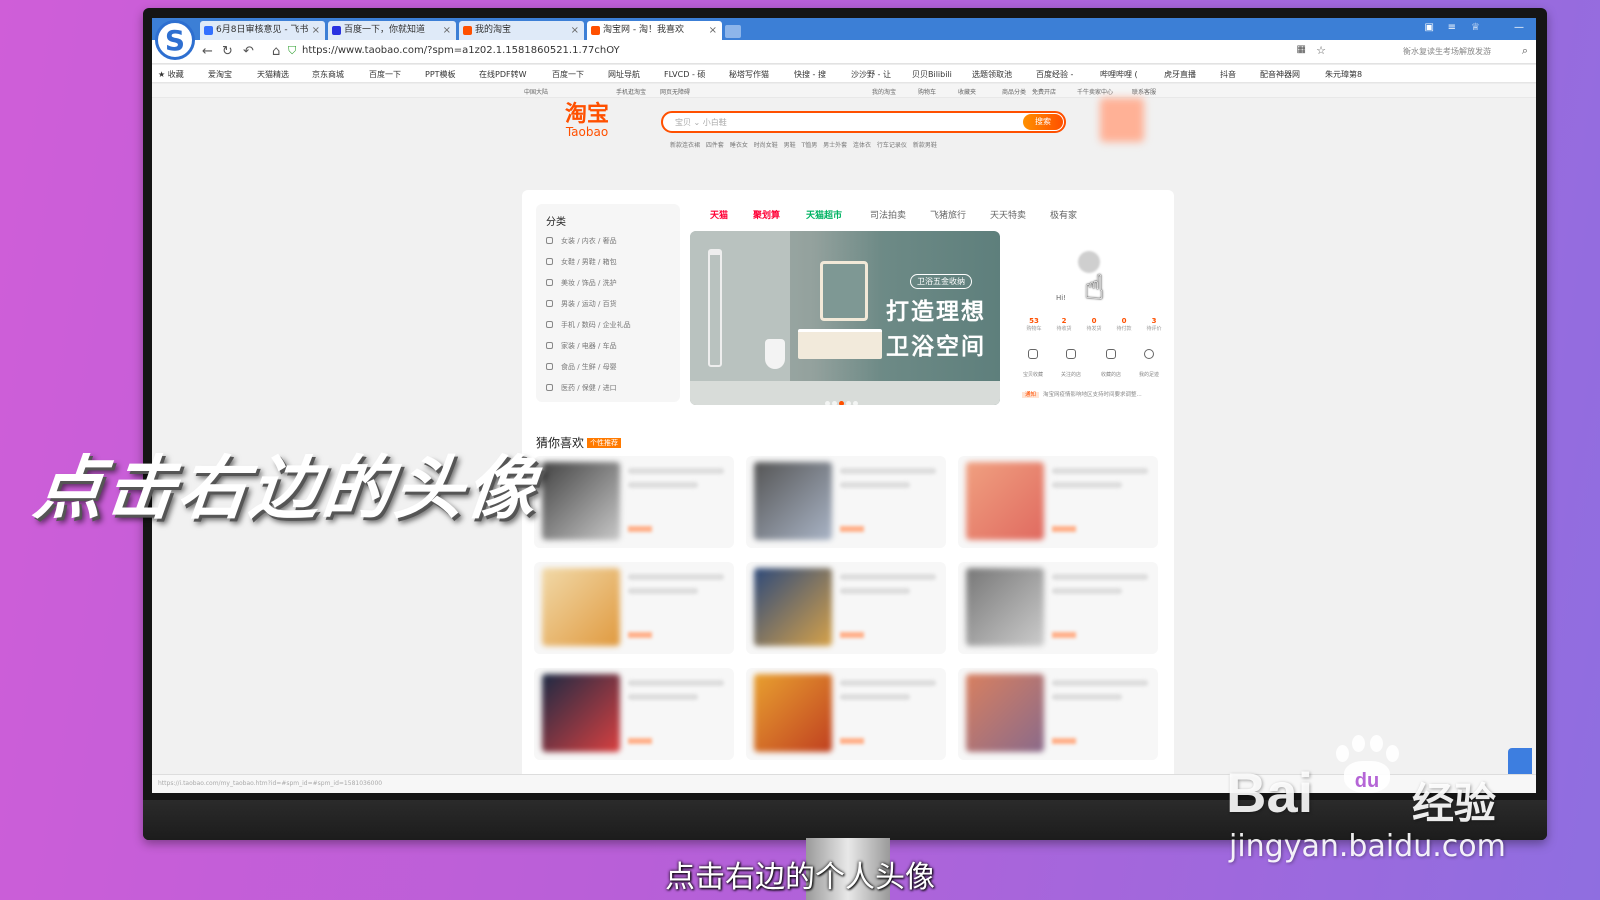  What do you see at coordinates (1228, 74) in the screenshot?
I see `bookmark-item: 抖音` at bounding box center [1228, 74].